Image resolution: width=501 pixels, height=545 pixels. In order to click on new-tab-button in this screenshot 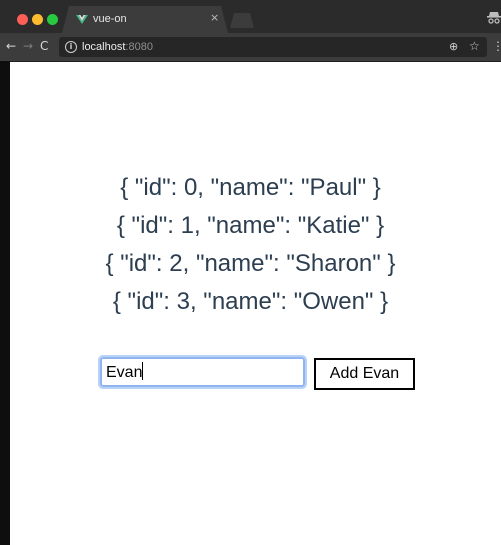, I will do `click(242, 20)`.